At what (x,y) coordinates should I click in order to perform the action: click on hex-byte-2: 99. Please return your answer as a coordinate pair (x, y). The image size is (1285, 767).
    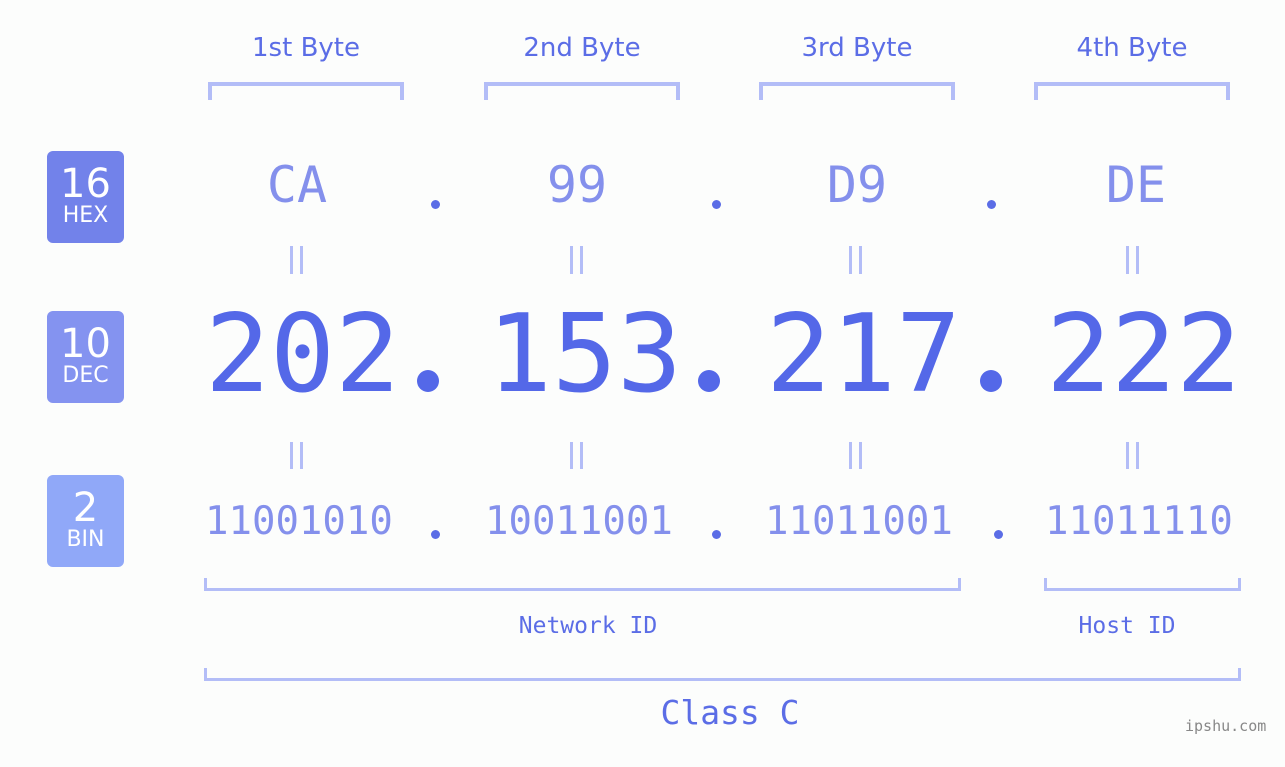
    Looking at the image, I should click on (577, 185).